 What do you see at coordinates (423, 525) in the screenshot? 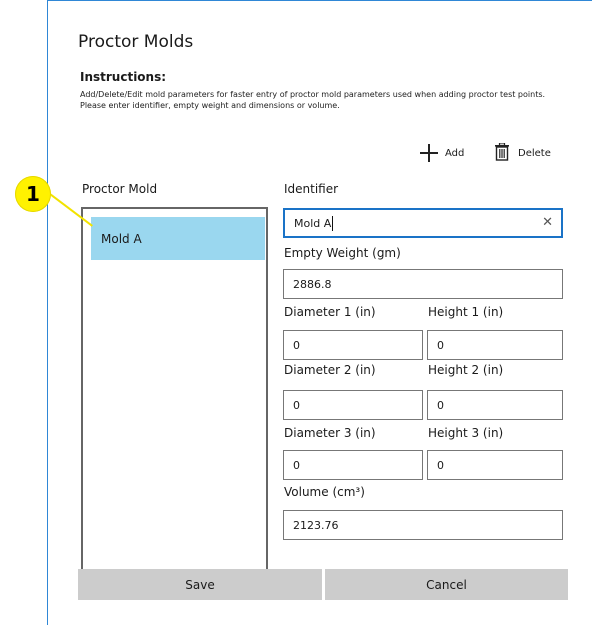
I see `volume-field: 2123.76` at bounding box center [423, 525].